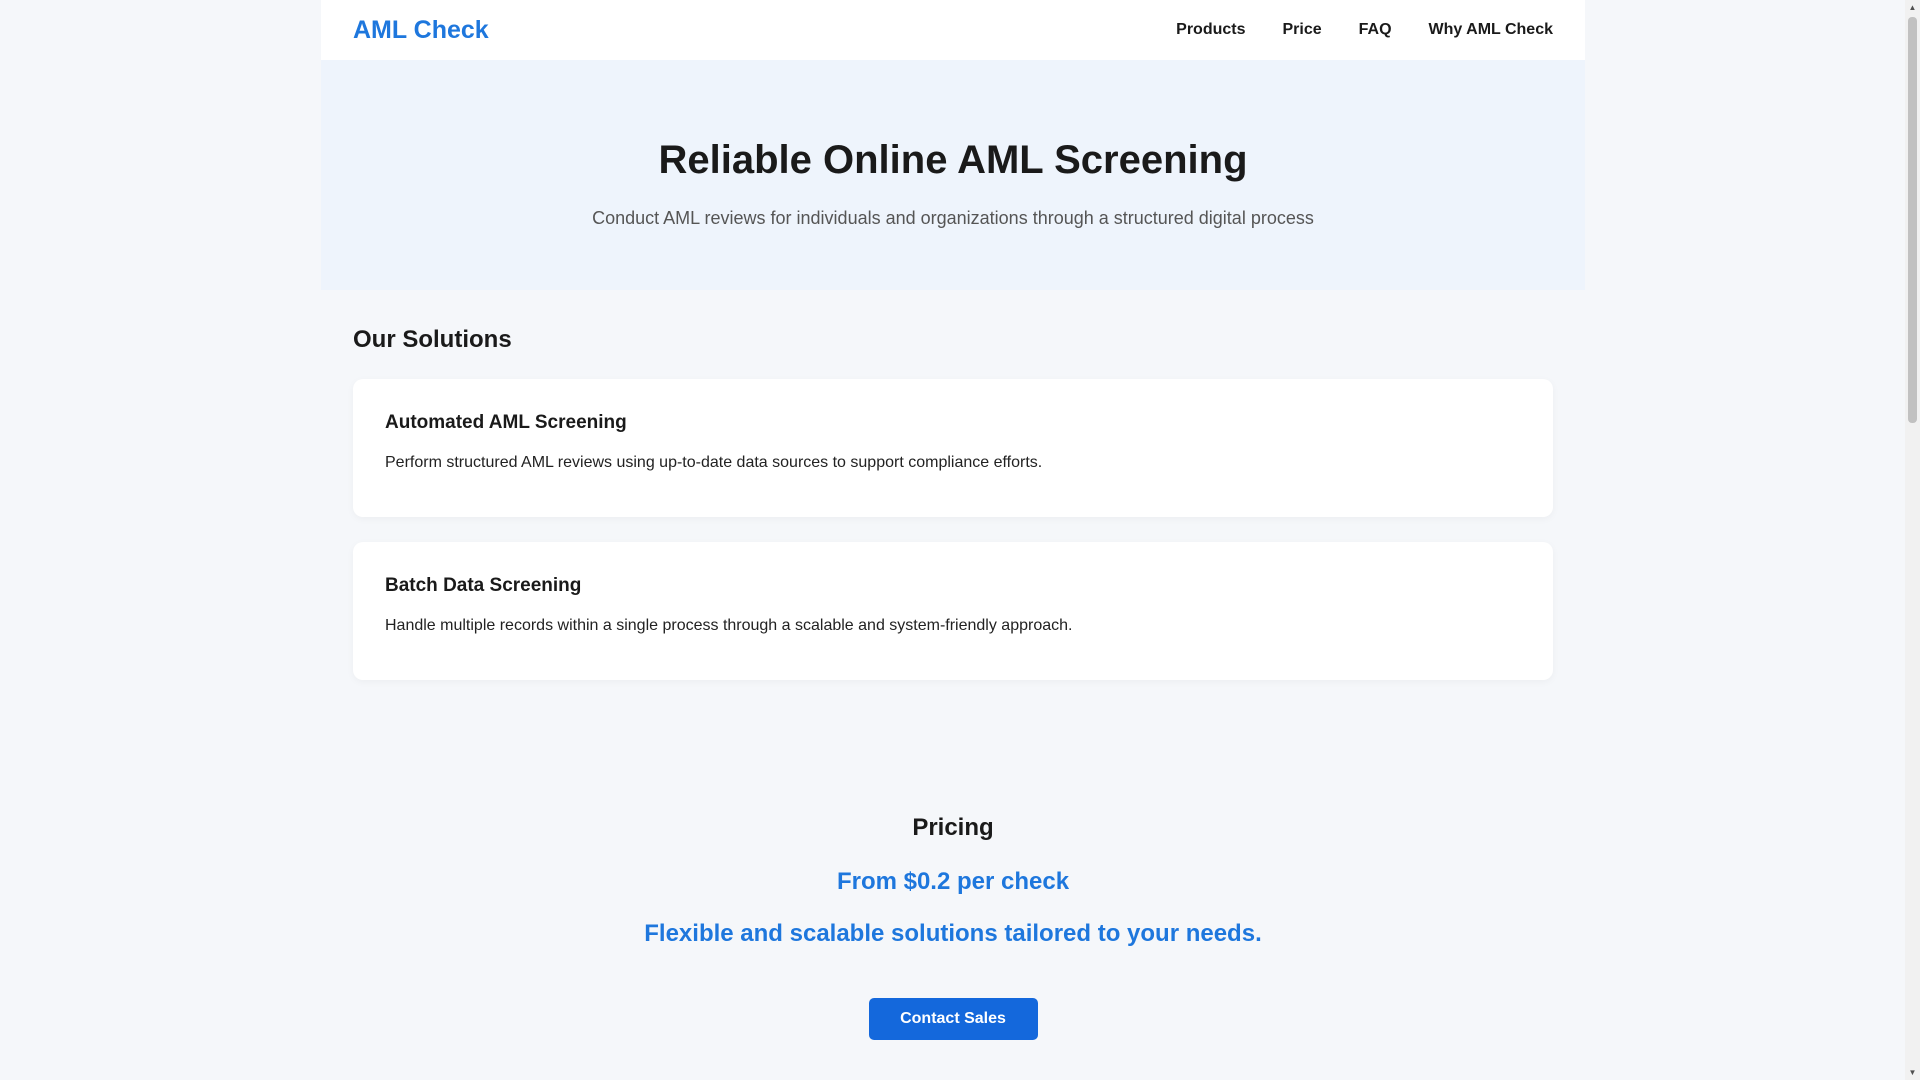 This screenshot has width=1920, height=1080. Describe the element at coordinates (953, 881) in the screenshot. I see `pricing-price: From $0.2 per check` at that location.